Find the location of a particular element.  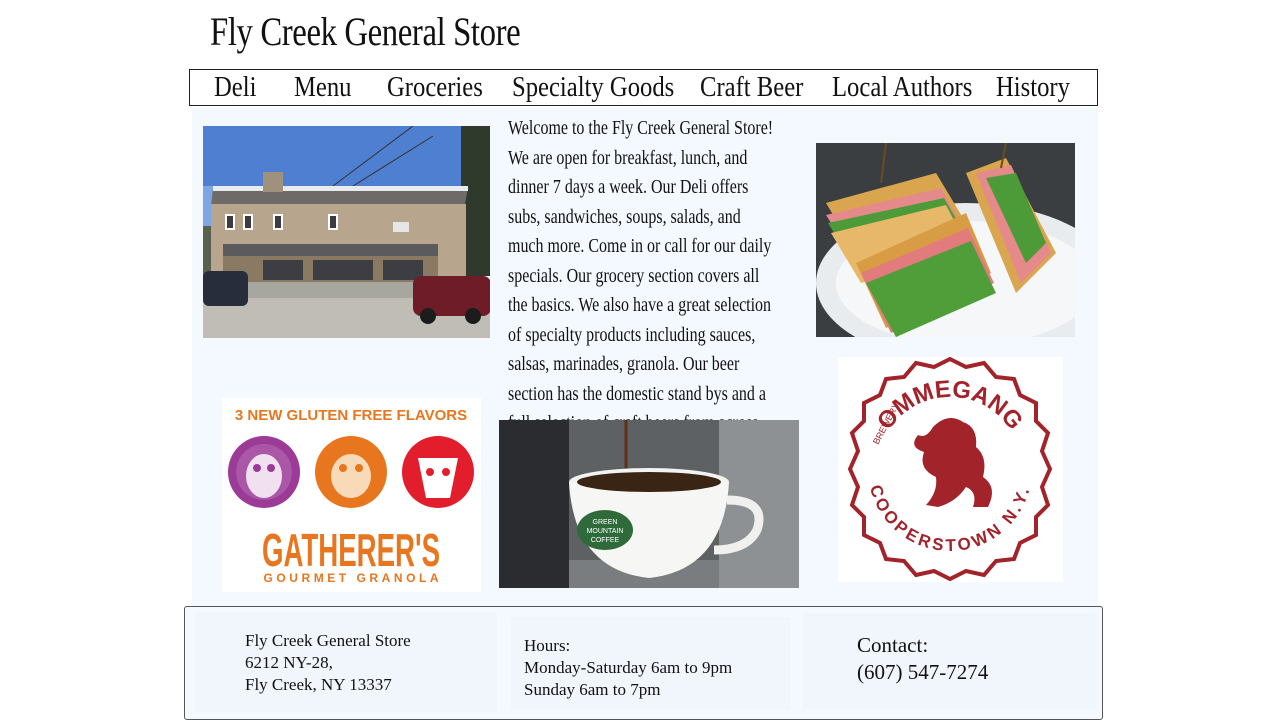

cup-logo-line3: COFFEE is located at coordinates (605, 540).